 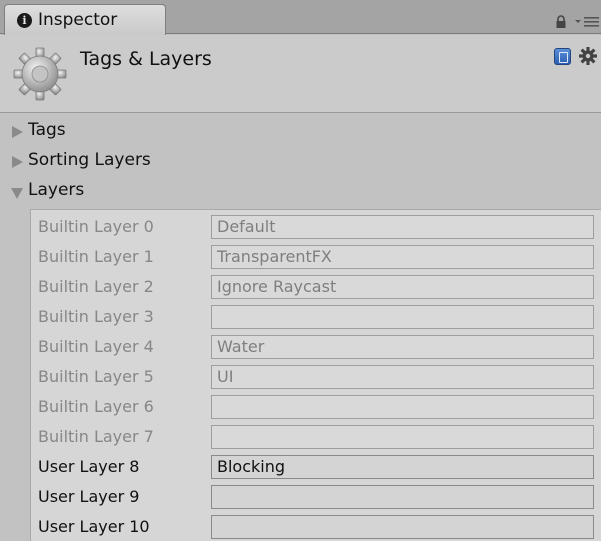 What do you see at coordinates (96, 436) in the screenshot?
I see `layer-label: Builtin Layer 7` at bounding box center [96, 436].